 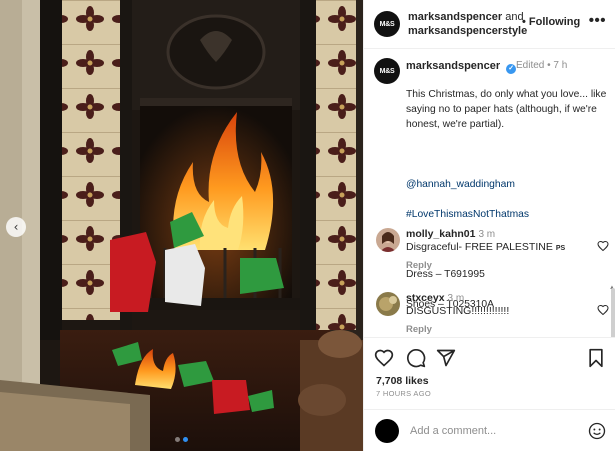 I want to click on current-user-avatar, so click(x=387, y=431).